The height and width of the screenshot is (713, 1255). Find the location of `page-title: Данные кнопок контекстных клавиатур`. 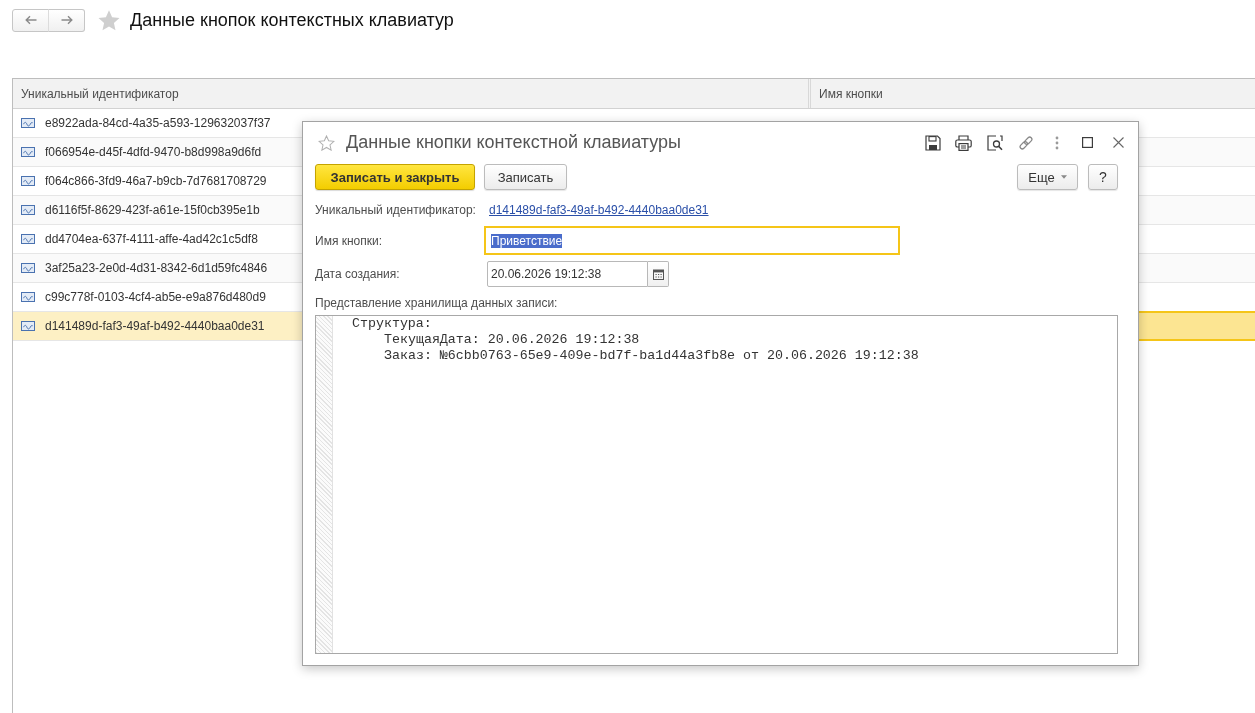

page-title: Данные кнопок контекстных клавиатур is located at coordinates (292, 20).